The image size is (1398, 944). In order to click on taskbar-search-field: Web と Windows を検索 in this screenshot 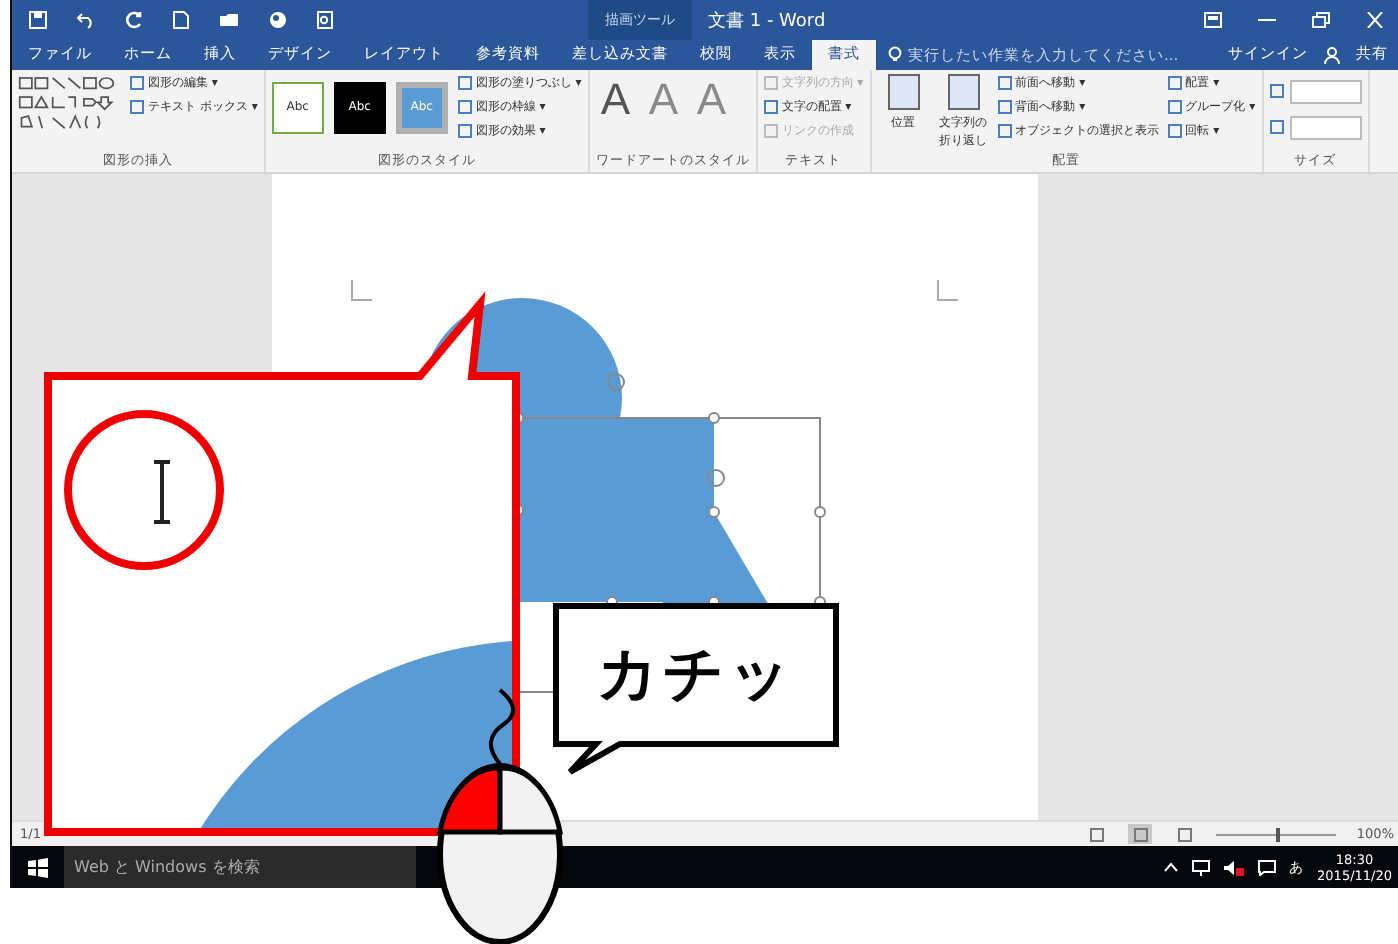, I will do `click(240, 867)`.